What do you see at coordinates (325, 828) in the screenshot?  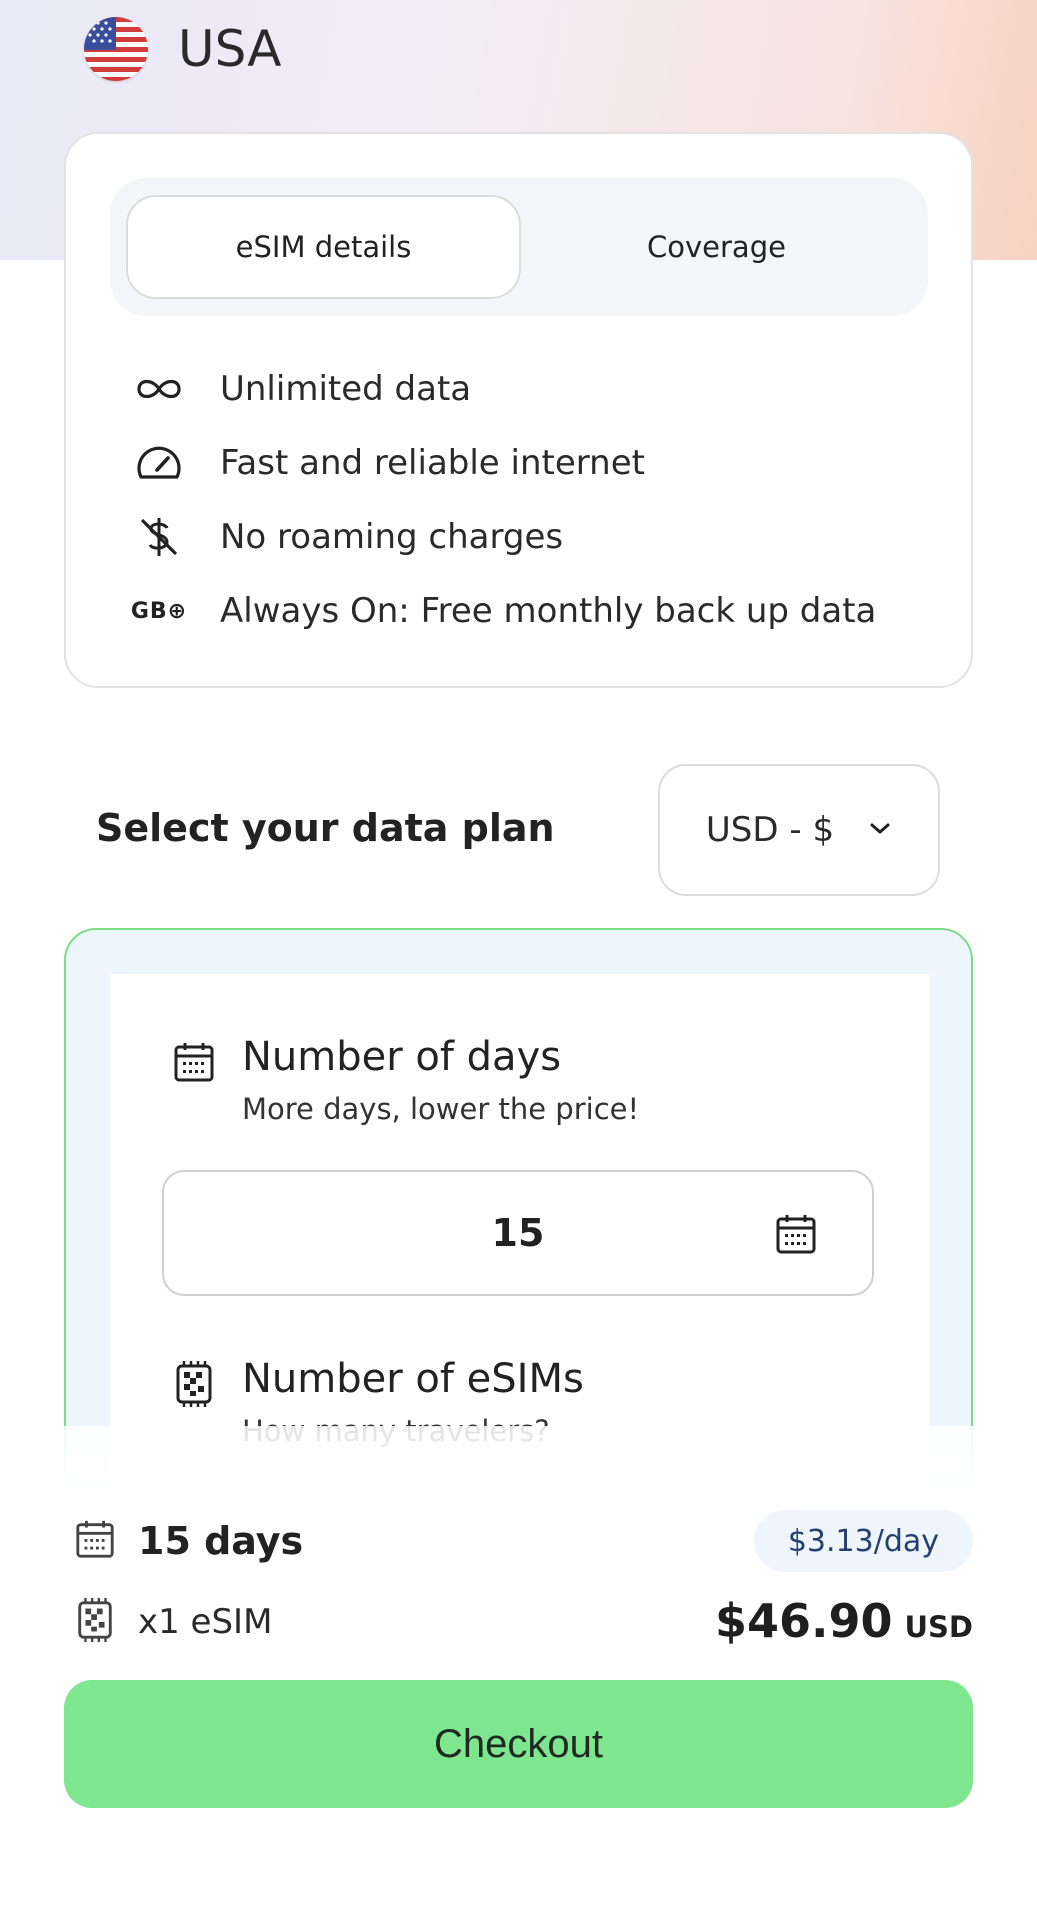 I see `plan-title: Select your data plan` at bounding box center [325, 828].